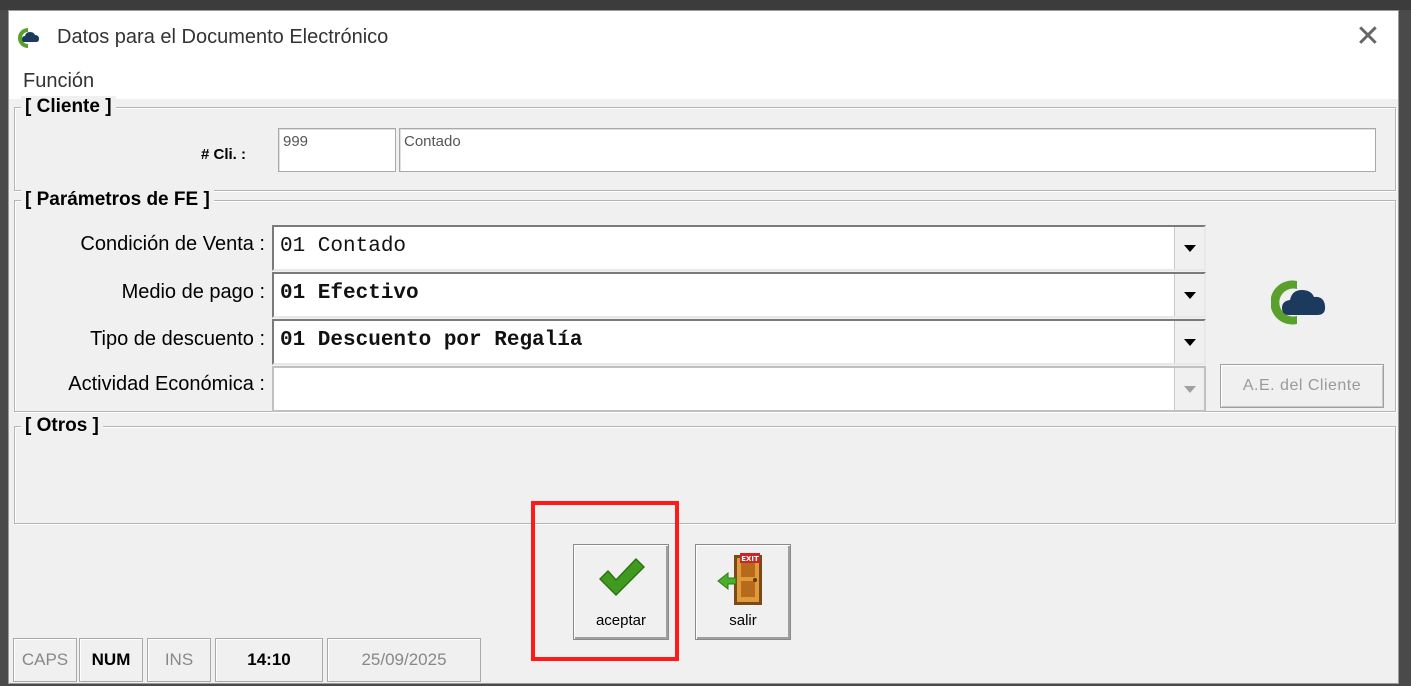  Describe the element at coordinates (705, 5) in the screenshot. I see `background-taskbar` at that location.